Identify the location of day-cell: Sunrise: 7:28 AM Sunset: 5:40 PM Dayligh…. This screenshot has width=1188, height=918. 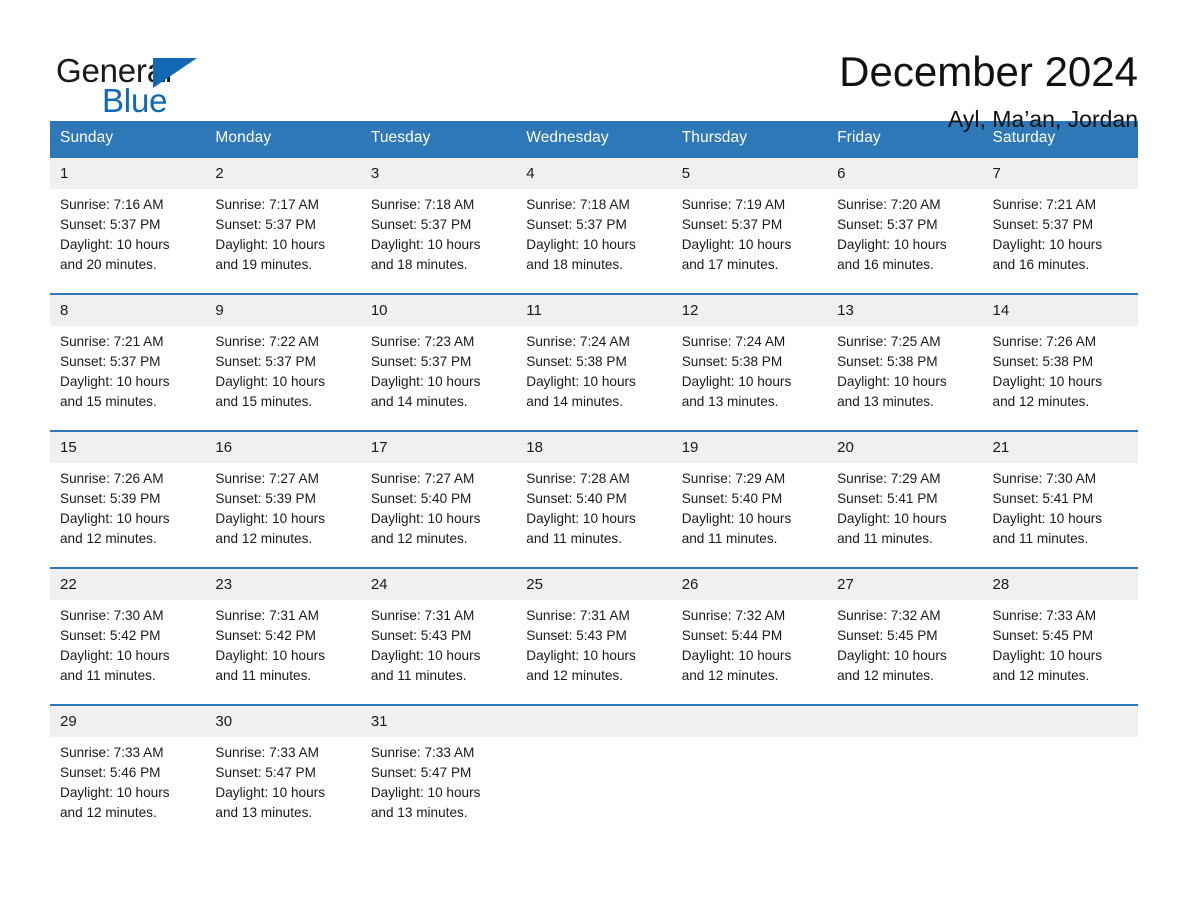
(593, 515).